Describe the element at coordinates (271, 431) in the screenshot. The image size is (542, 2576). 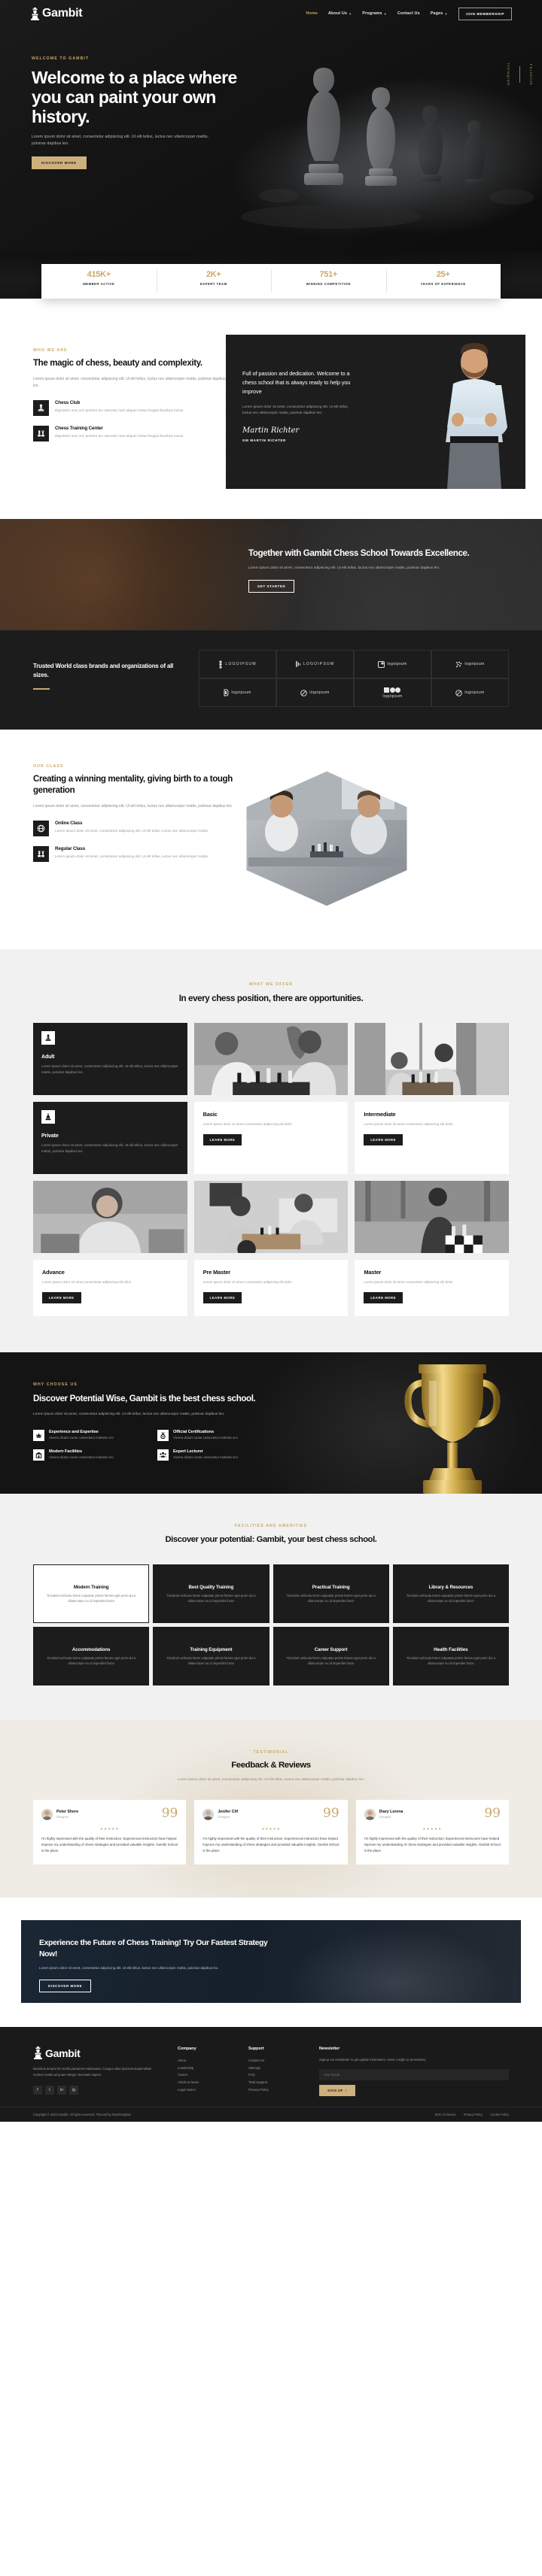
I see `coach-signature: Martin Richter` at that location.